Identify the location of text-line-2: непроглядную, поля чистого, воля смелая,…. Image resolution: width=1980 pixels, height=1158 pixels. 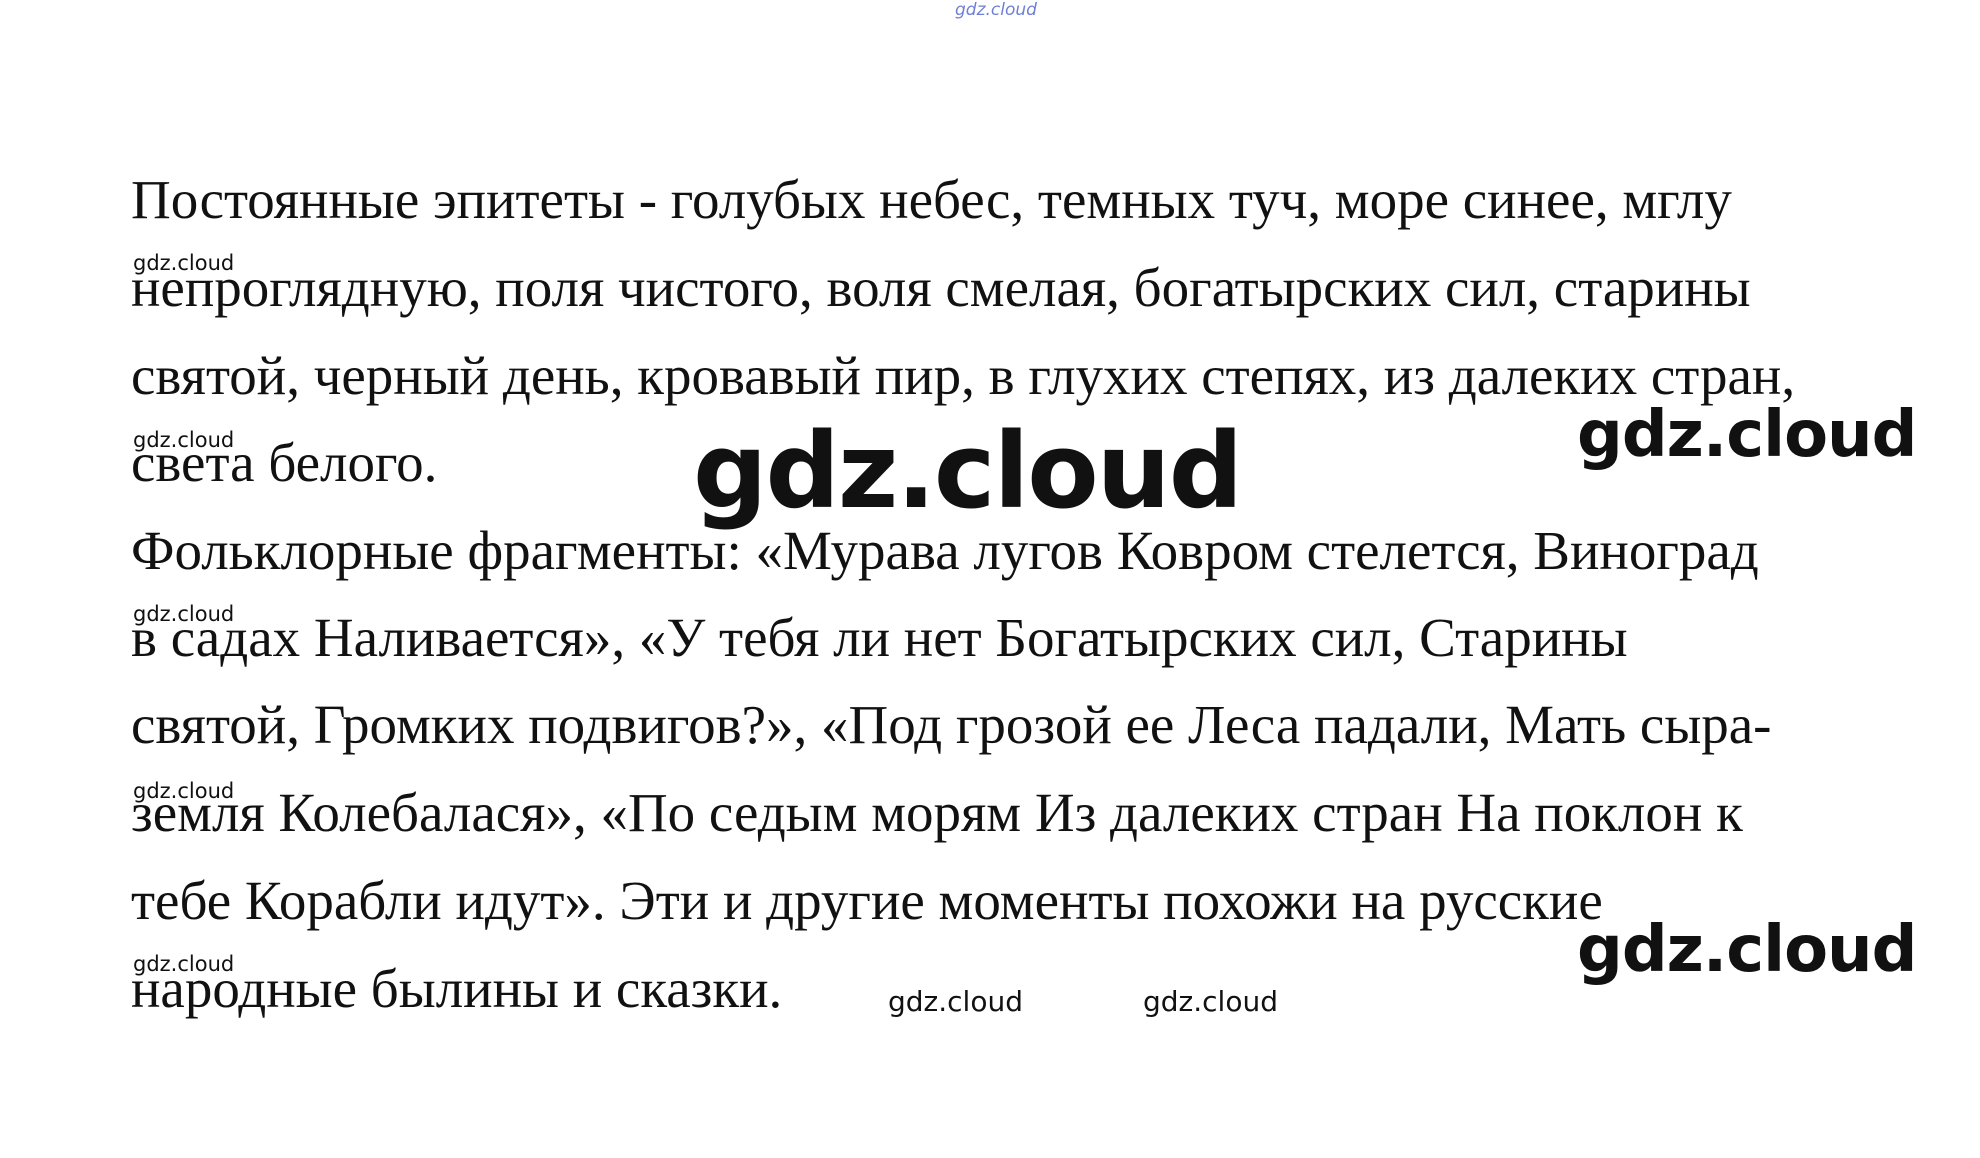
(941, 287).